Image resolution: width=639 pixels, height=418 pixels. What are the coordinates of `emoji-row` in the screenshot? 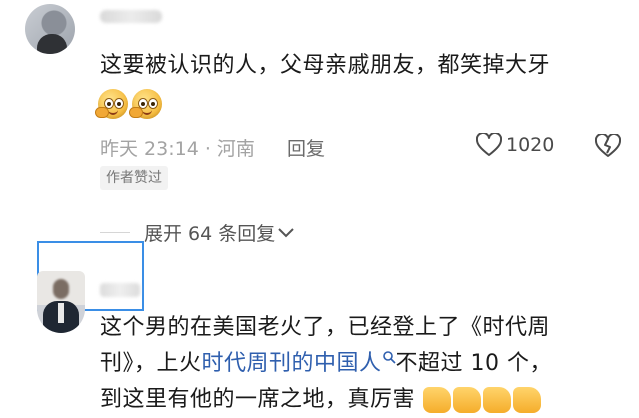 It's located at (128, 104).